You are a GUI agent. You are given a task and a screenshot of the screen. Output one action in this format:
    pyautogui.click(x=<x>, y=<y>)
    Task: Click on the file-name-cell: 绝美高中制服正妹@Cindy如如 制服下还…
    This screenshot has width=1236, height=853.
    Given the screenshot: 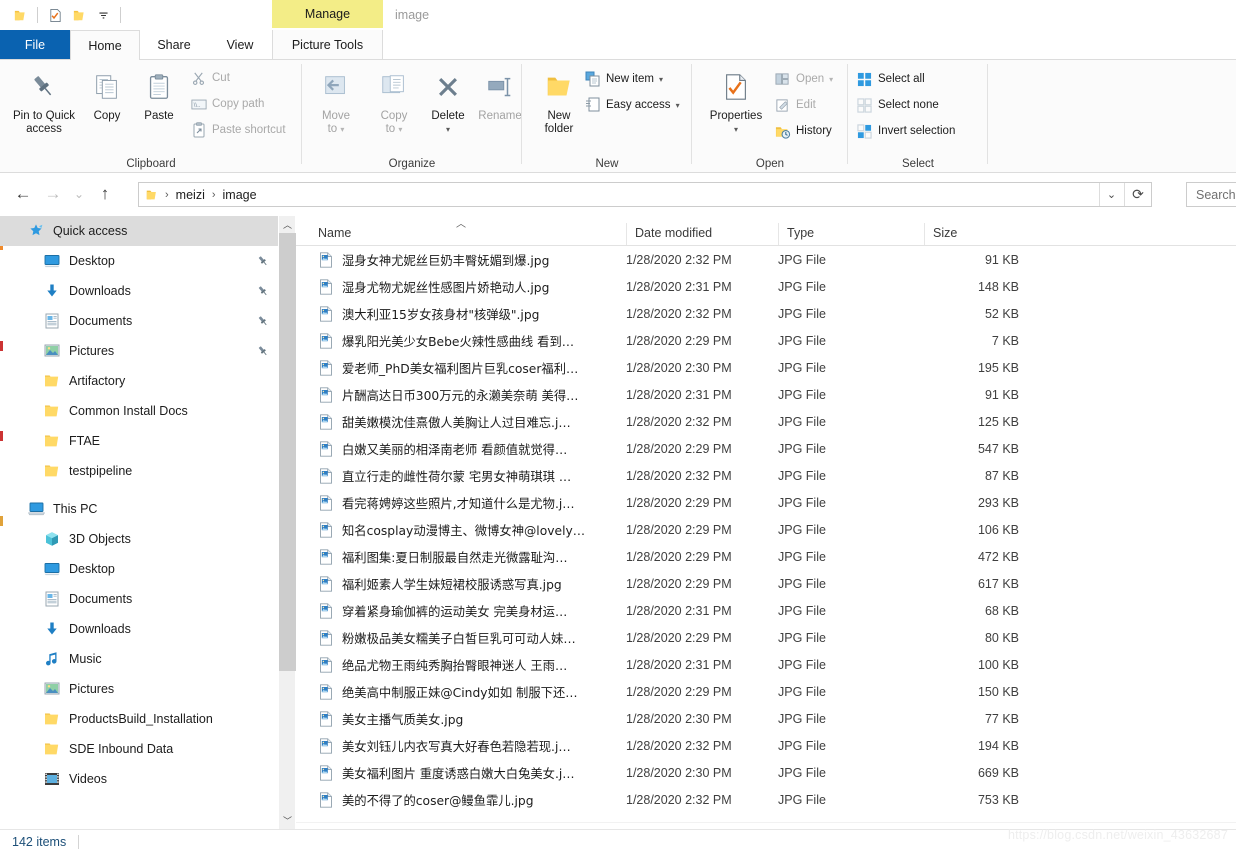 What is the action you would take?
    pyautogui.click(x=461, y=692)
    